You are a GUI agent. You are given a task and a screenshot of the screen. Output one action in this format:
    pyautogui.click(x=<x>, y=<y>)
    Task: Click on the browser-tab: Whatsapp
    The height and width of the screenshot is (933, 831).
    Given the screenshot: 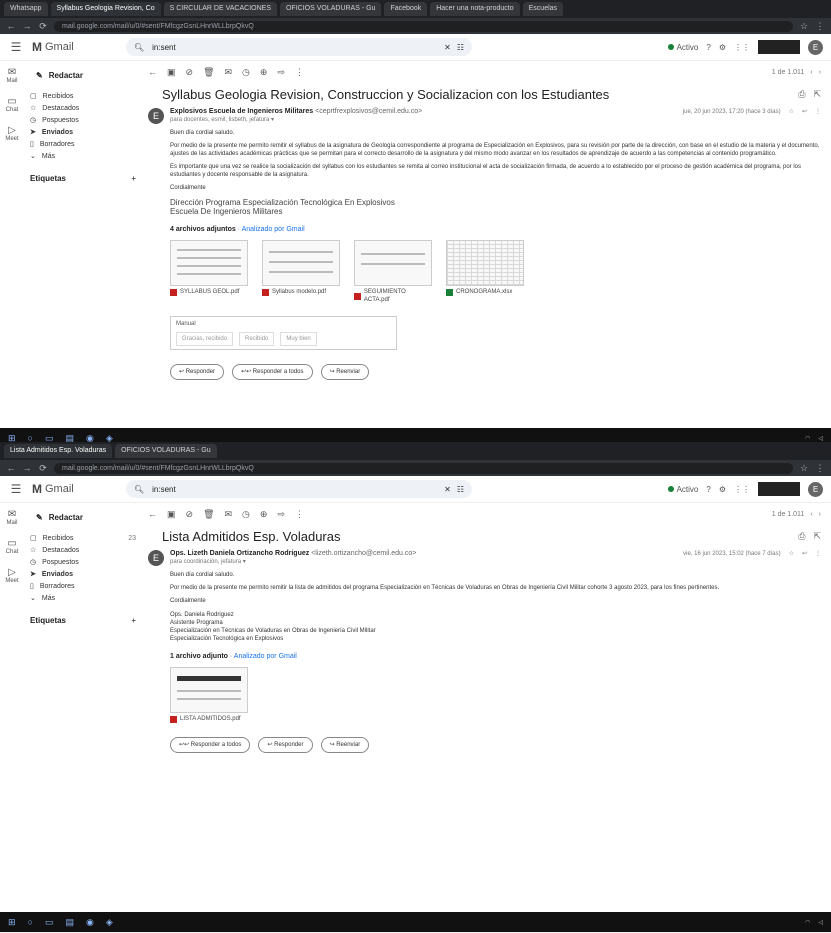 What is the action you would take?
    pyautogui.click(x=26, y=9)
    